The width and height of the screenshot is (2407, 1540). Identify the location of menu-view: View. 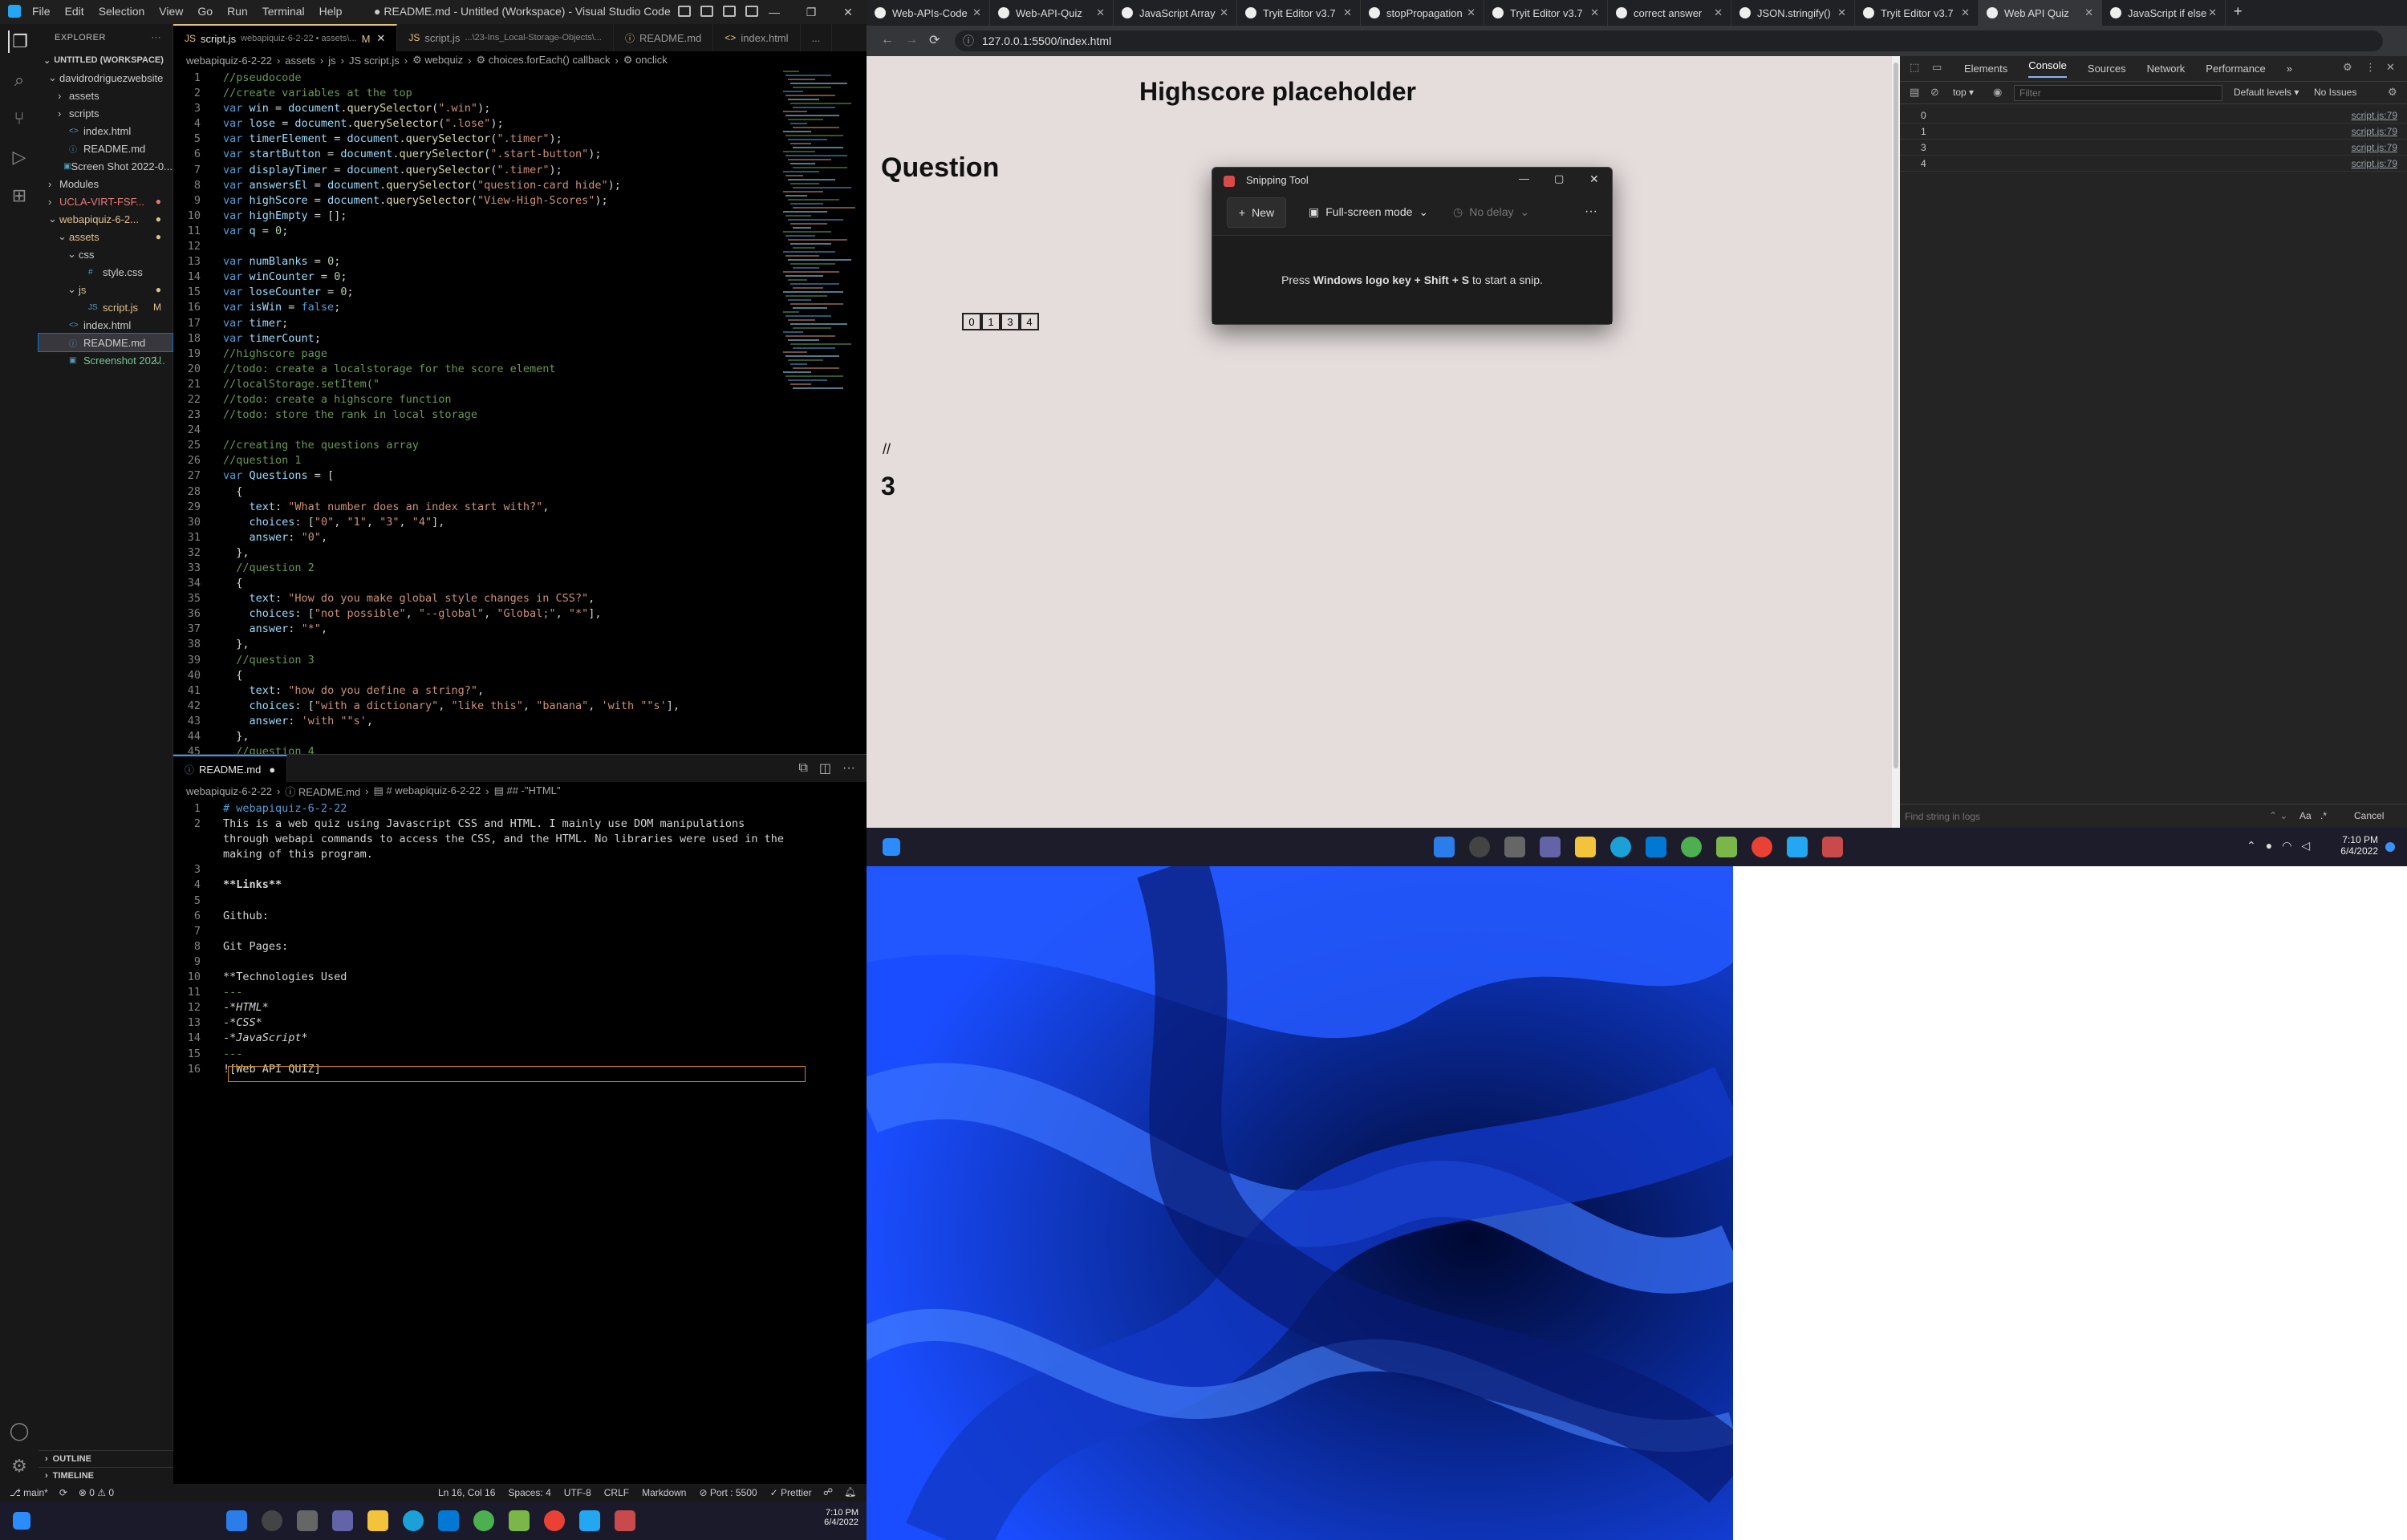
(171, 11).